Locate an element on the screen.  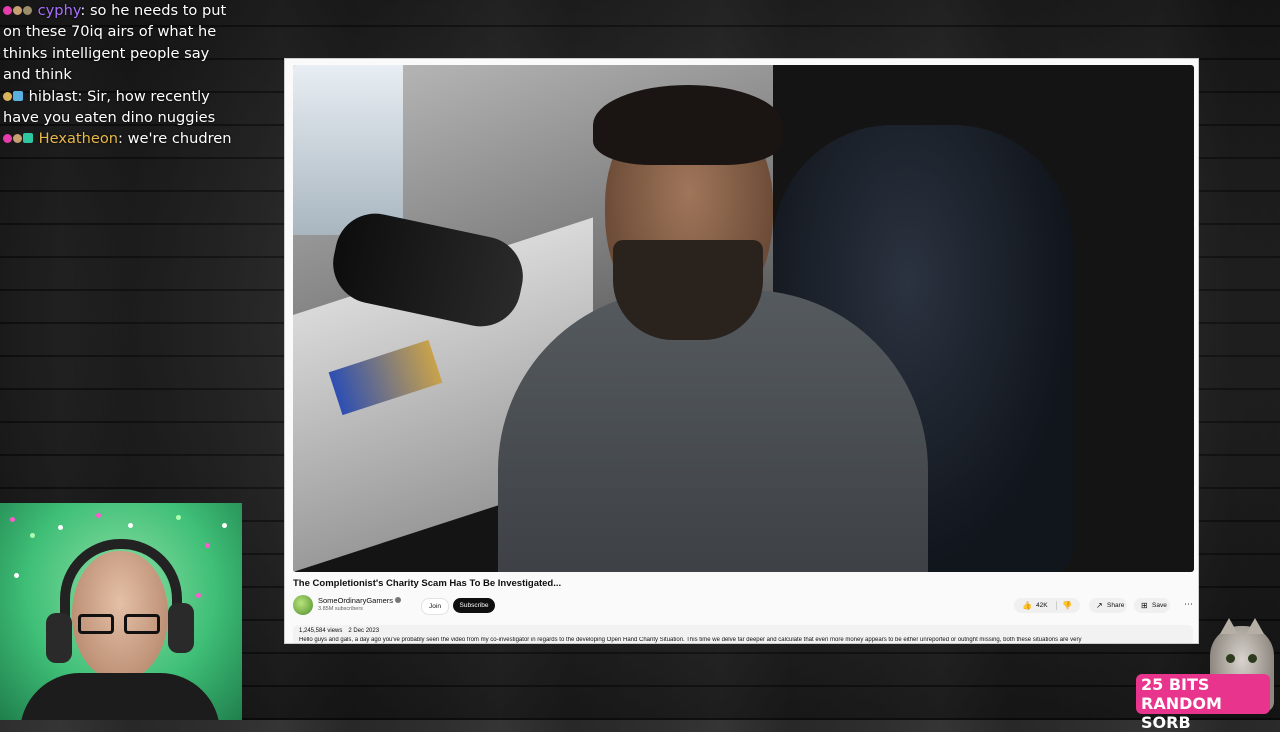
bits-amount: 25 BITS is located at coordinates (1175, 684).